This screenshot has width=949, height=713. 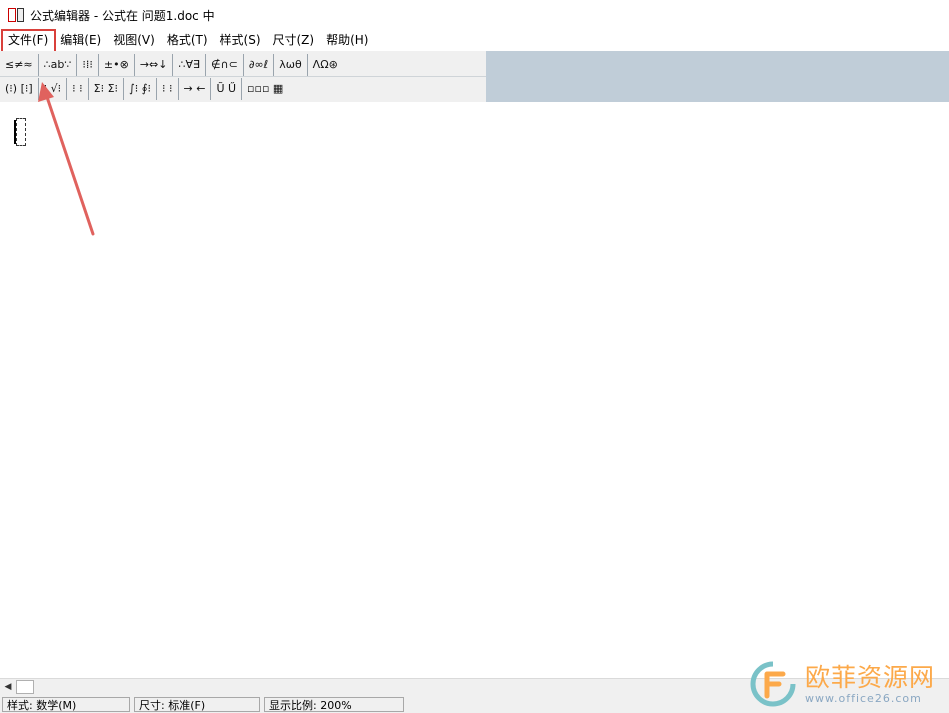 What do you see at coordinates (325, 65) in the screenshot?
I see `greek-uppercase-button: ΛΩ⊛` at bounding box center [325, 65].